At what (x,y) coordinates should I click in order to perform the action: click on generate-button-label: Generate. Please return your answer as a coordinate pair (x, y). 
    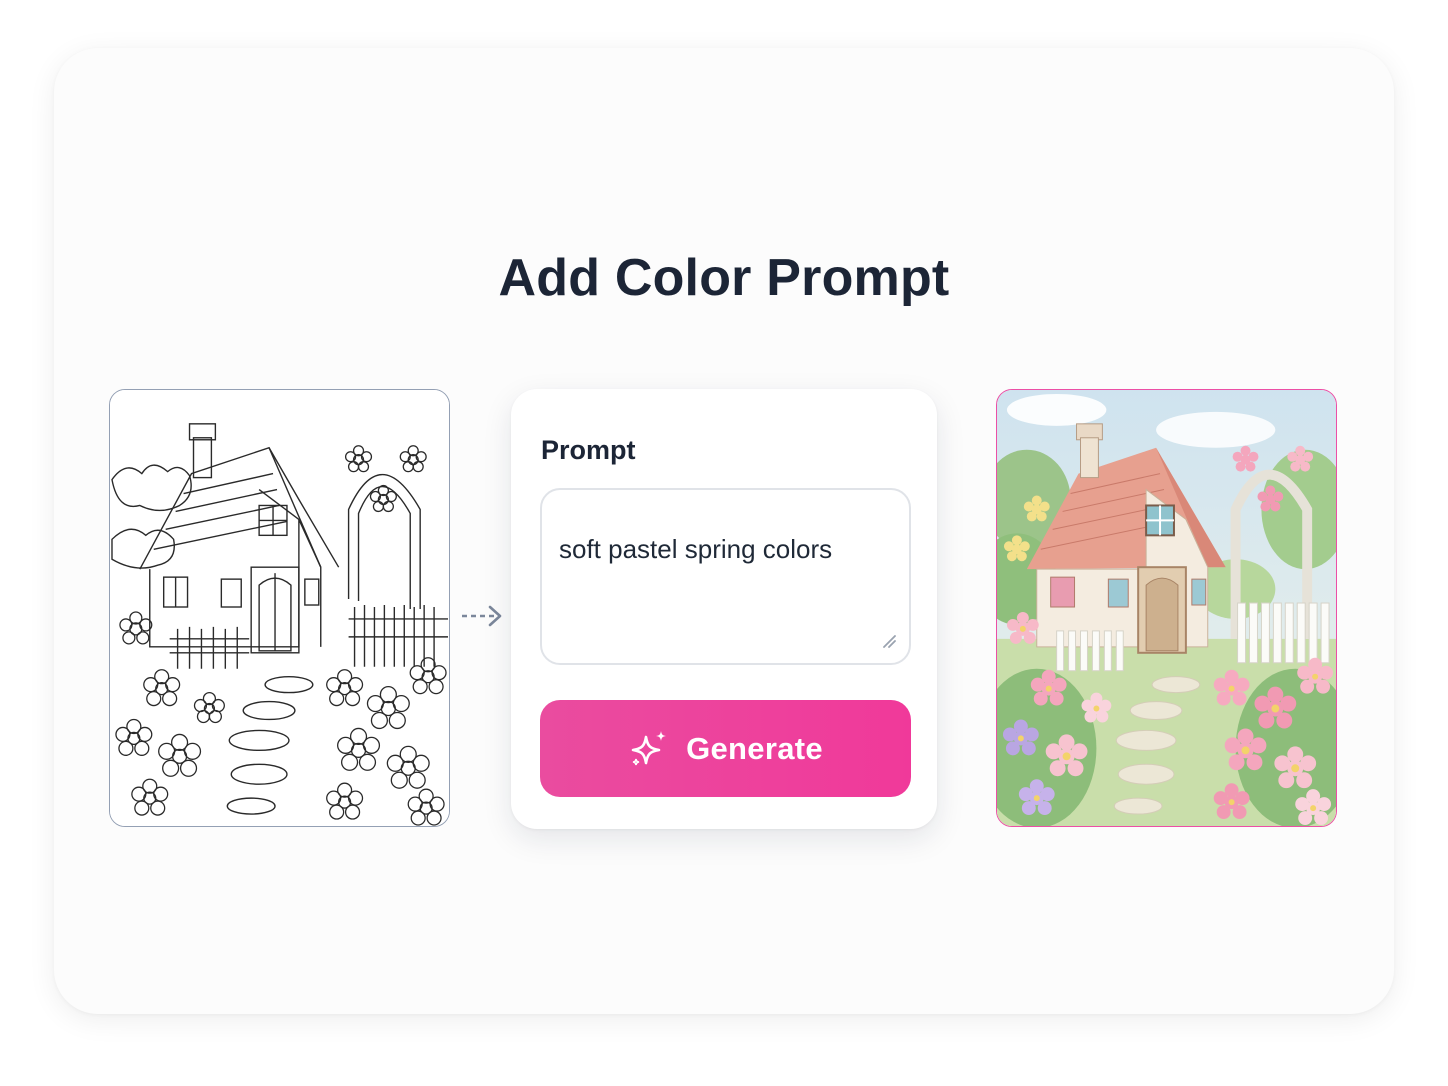
    Looking at the image, I should click on (754, 748).